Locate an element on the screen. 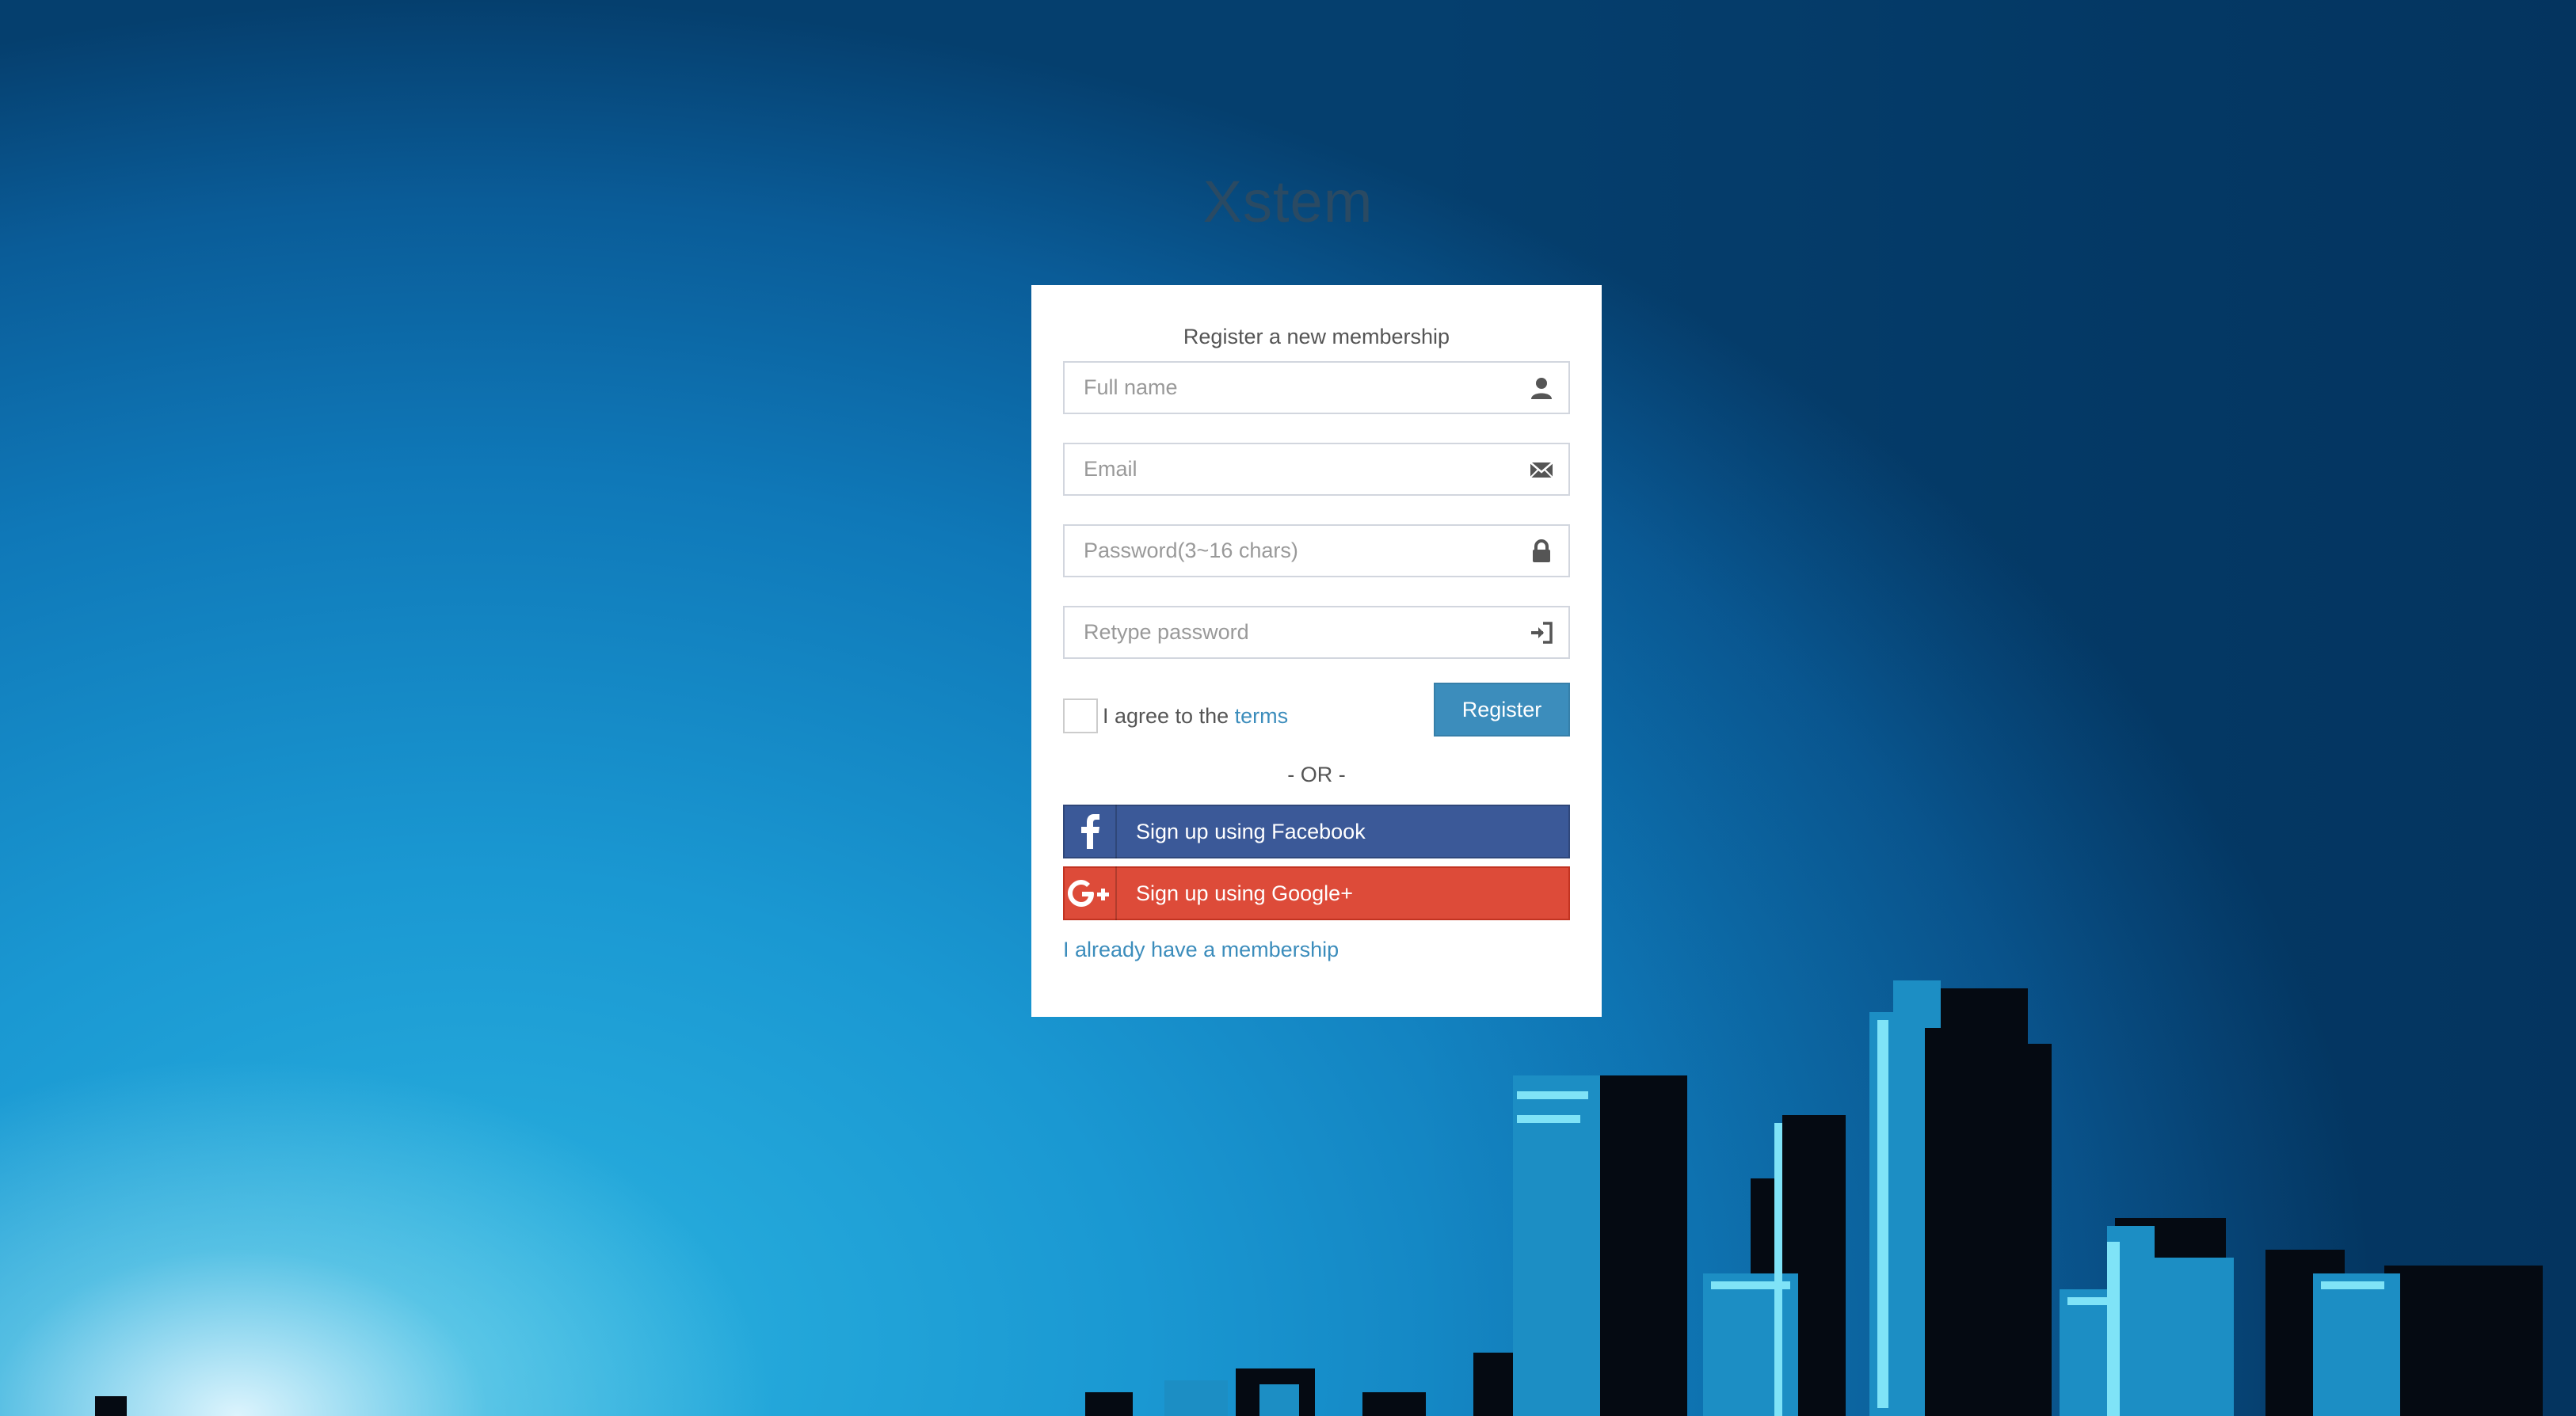 Image resolution: width=2576 pixels, height=1416 pixels. retype-password-input is located at coordinates (1316, 632).